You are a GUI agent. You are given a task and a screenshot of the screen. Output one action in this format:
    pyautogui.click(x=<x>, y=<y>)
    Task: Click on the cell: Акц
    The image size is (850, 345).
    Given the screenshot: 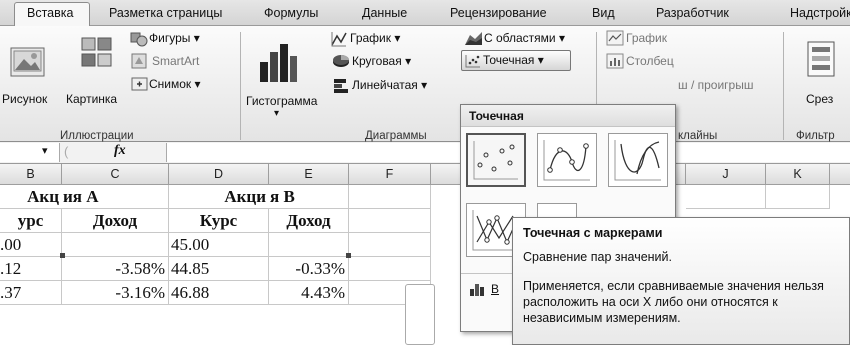 What is the action you would take?
    pyautogui.click(x=31, y=197)
    